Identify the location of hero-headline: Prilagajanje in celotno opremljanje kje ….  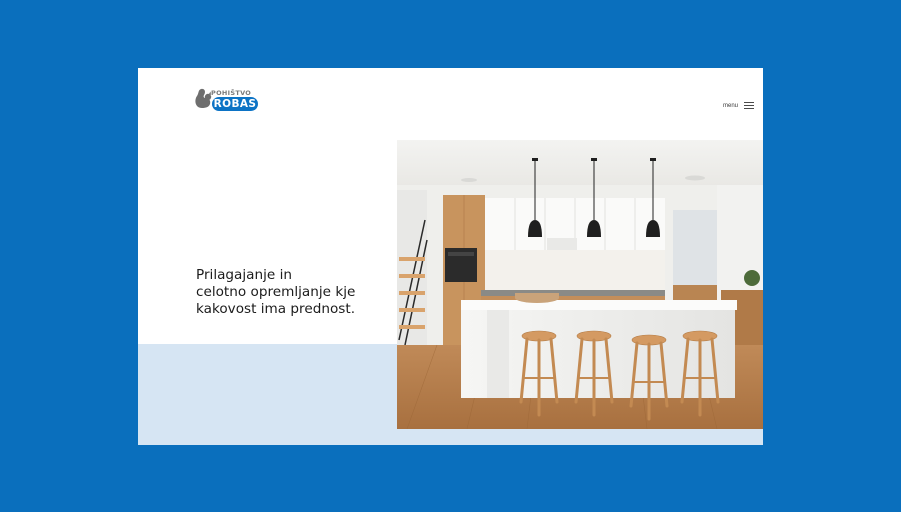
(276, 292).